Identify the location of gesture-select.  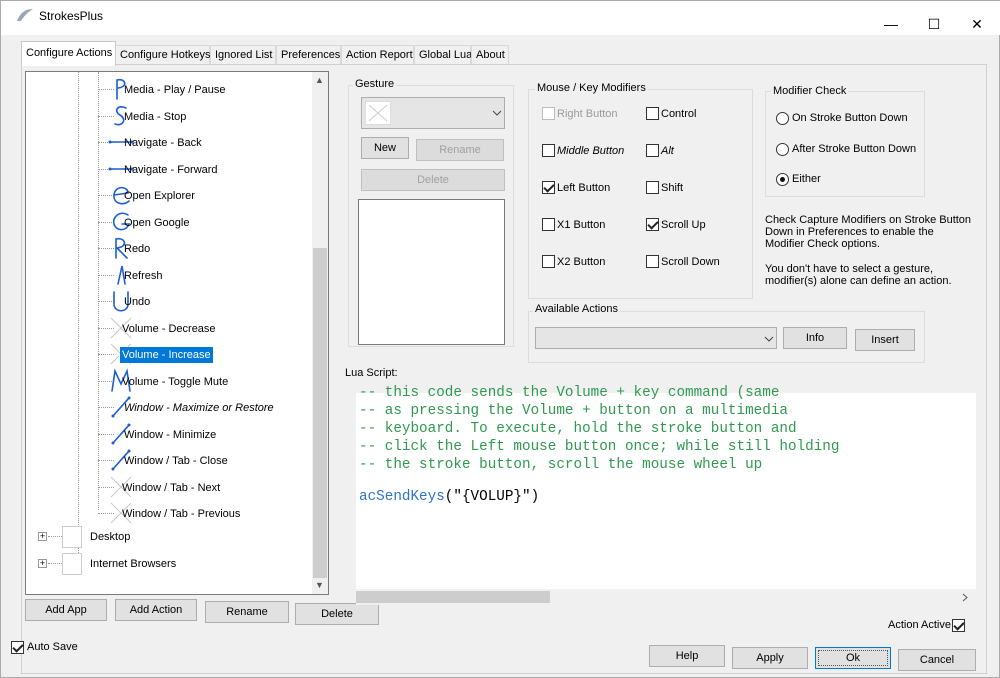
(433, 113).